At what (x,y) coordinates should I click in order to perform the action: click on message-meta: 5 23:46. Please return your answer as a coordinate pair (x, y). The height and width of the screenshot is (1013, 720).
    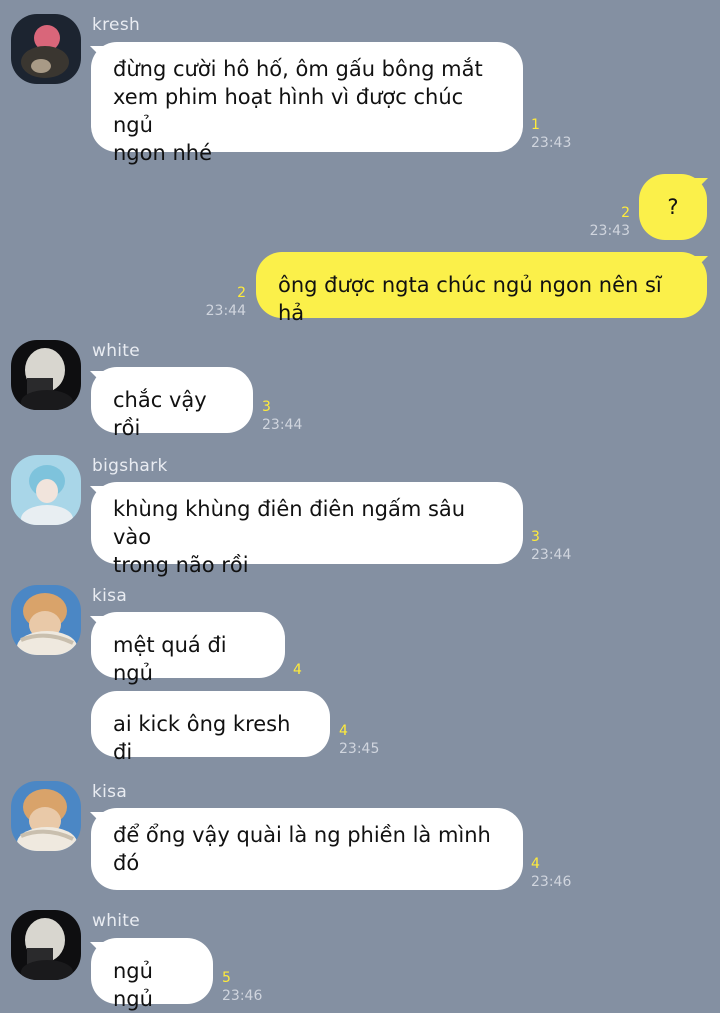
    Looking at the image, I should click on (242, 987).